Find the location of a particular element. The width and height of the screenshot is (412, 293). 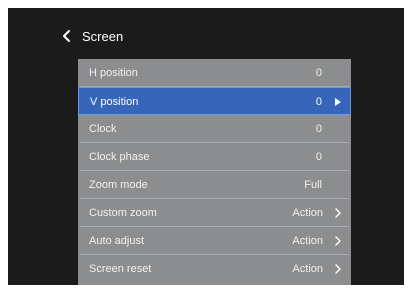

menu-item-label: Clock is located at coordinates (103, 129).